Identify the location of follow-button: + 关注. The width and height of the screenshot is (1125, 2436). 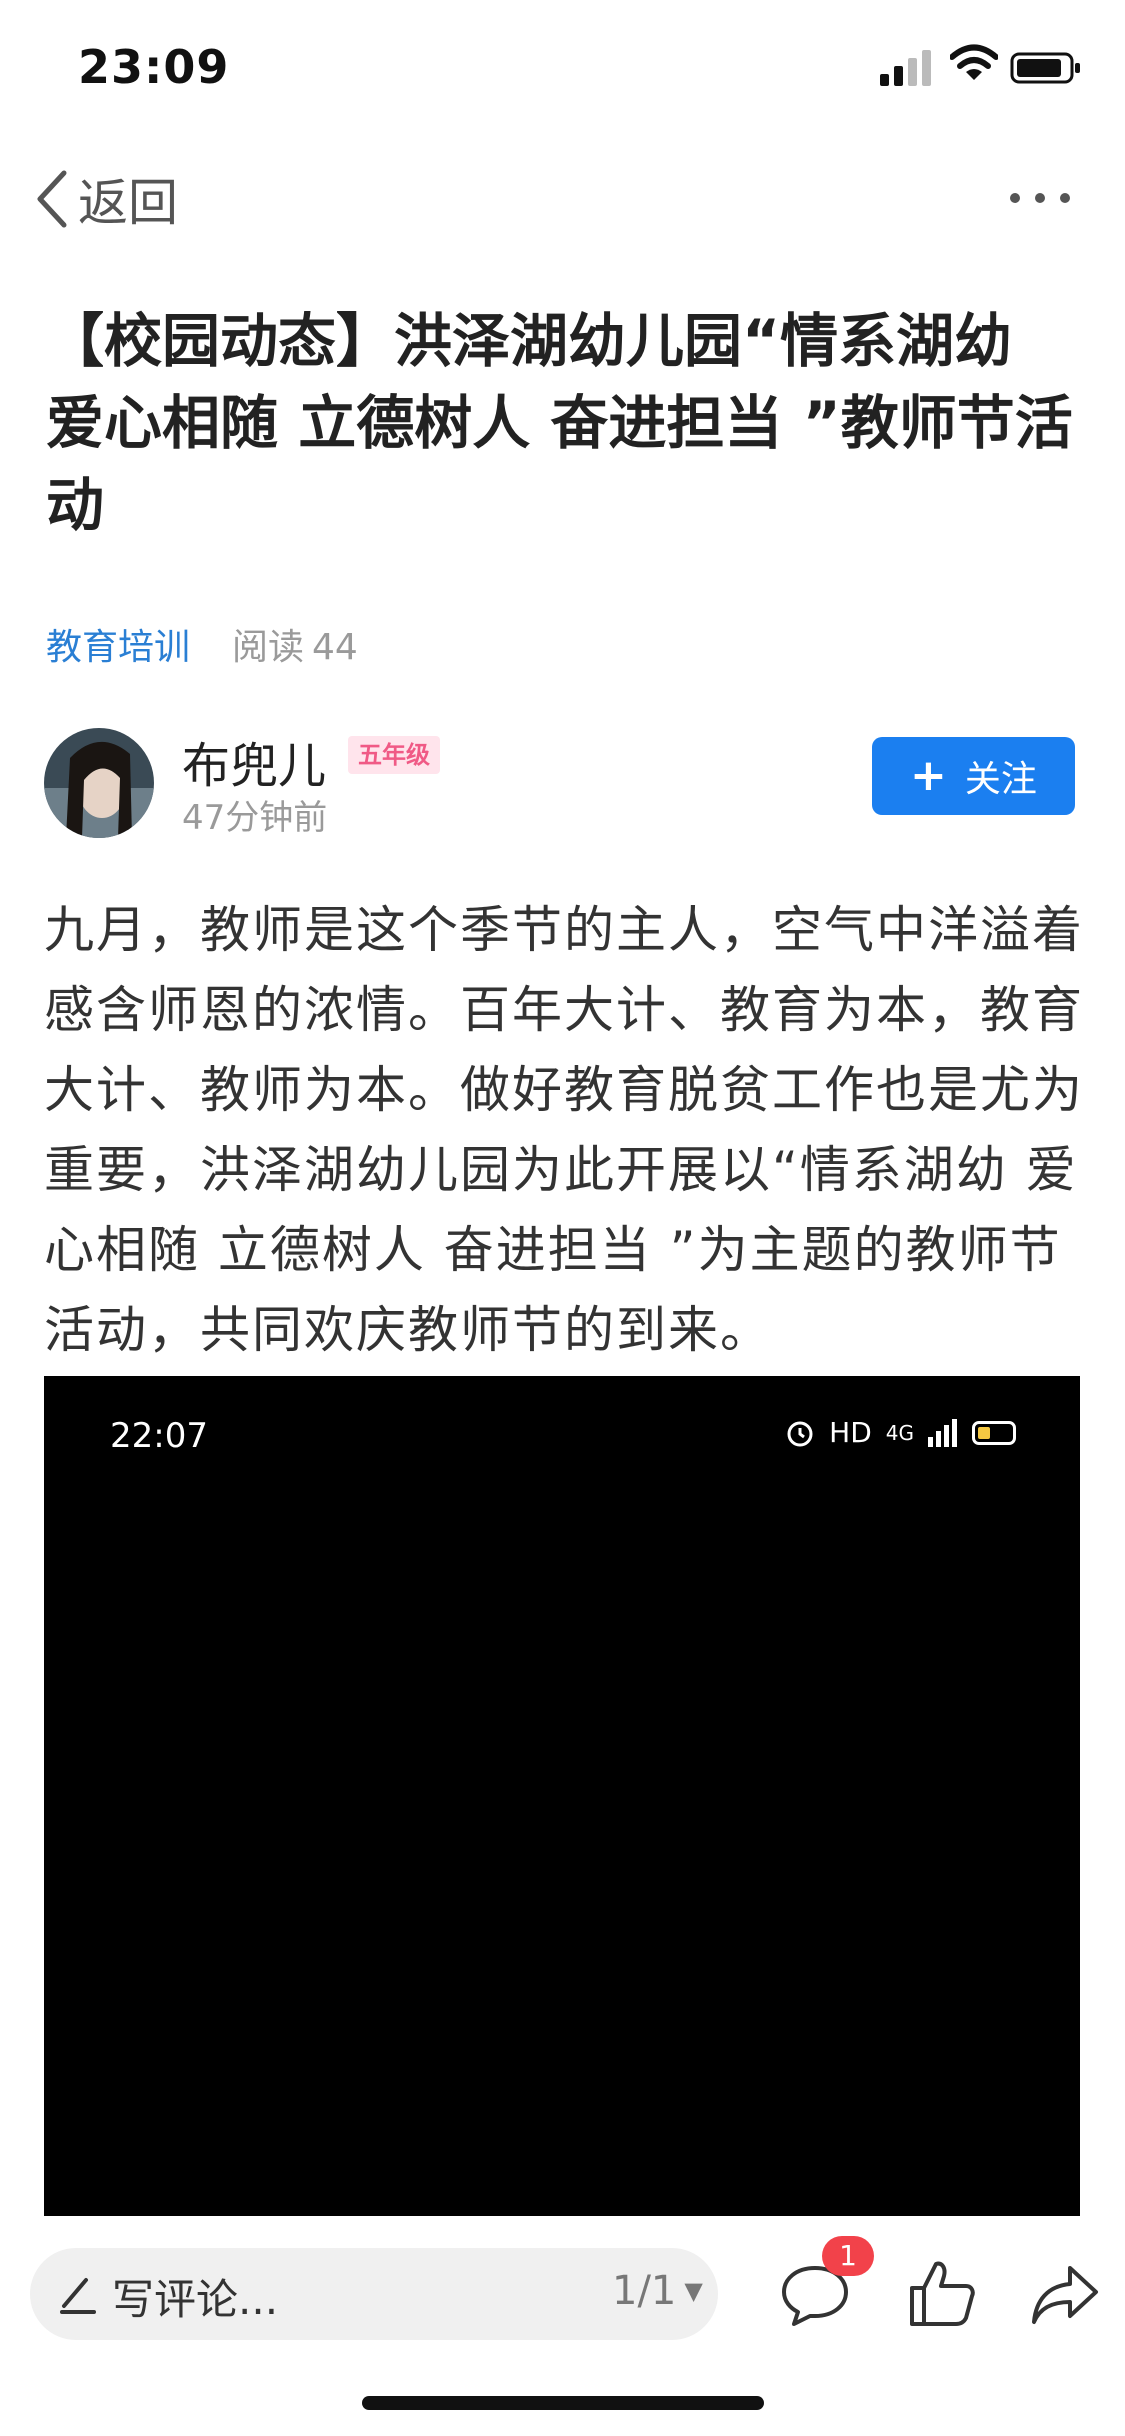
(973, 776).